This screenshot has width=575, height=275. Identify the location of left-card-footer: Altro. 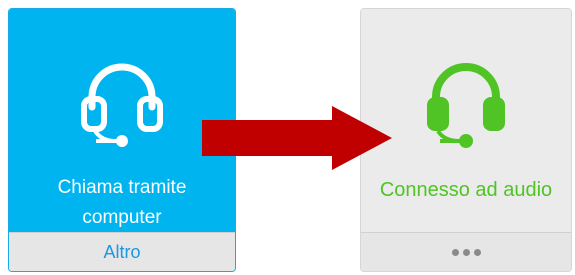
(122, 251).